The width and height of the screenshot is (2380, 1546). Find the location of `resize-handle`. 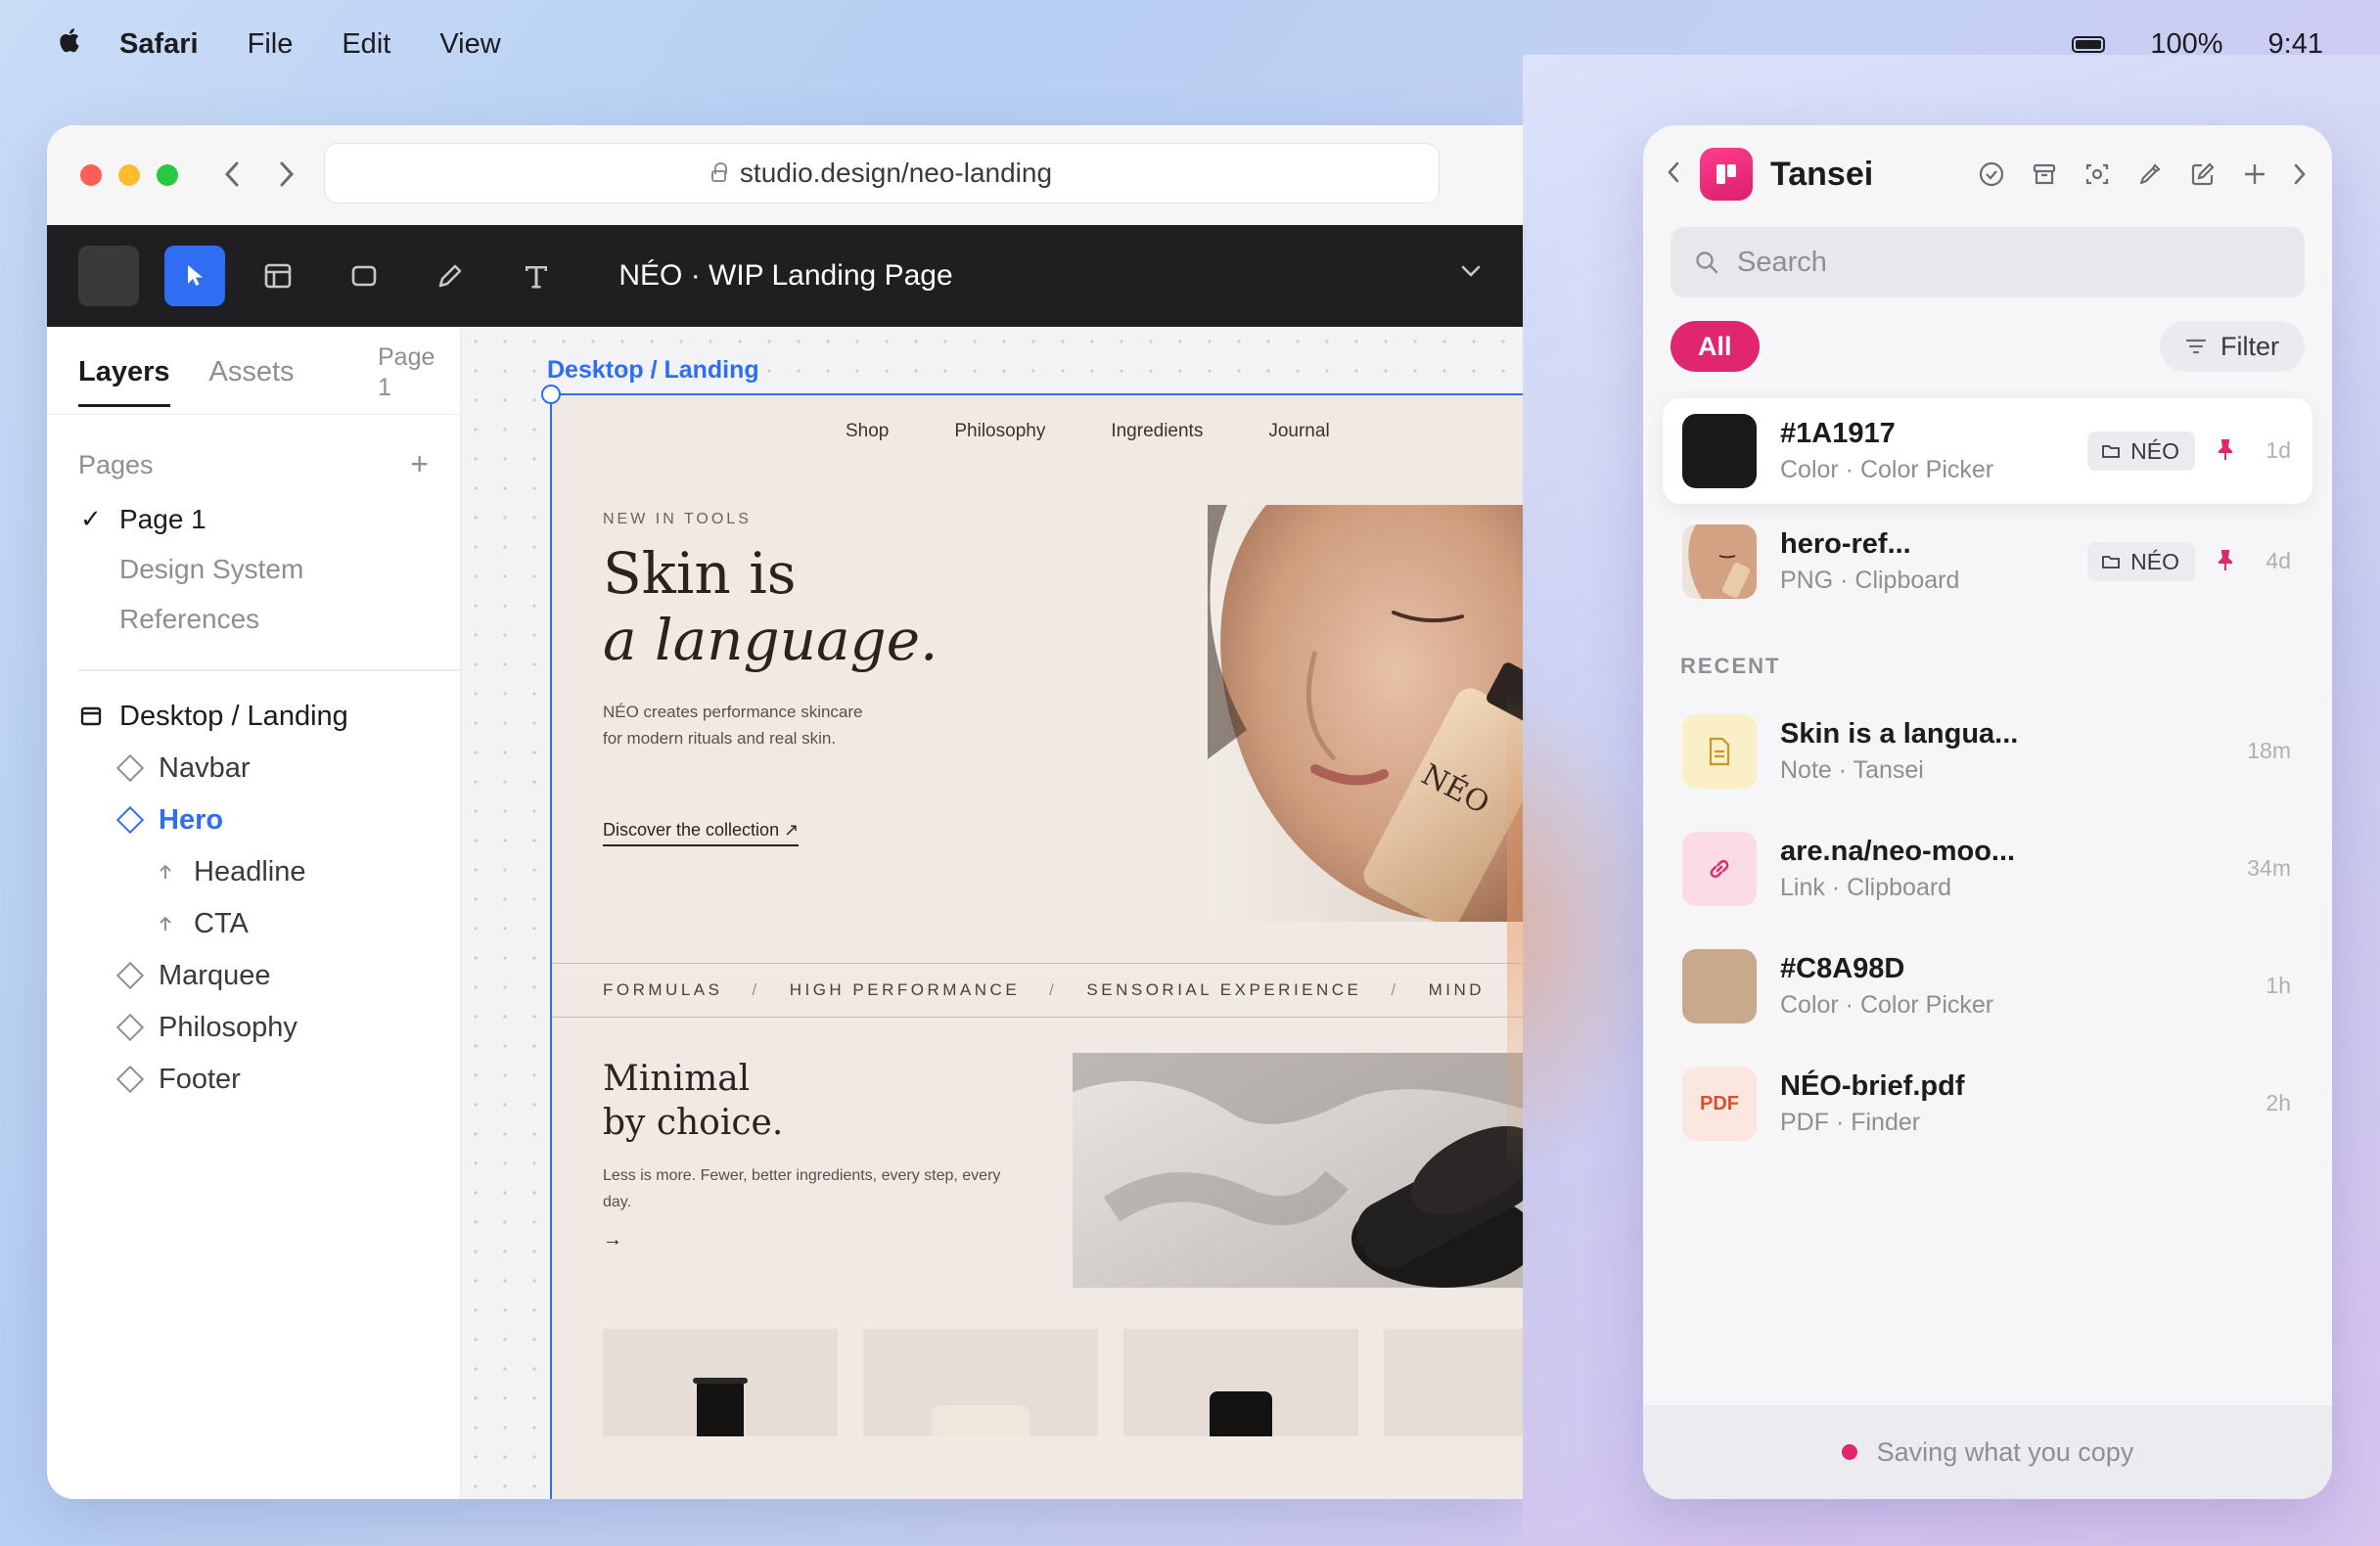

resize-handle is located at coordinates (551, 395).